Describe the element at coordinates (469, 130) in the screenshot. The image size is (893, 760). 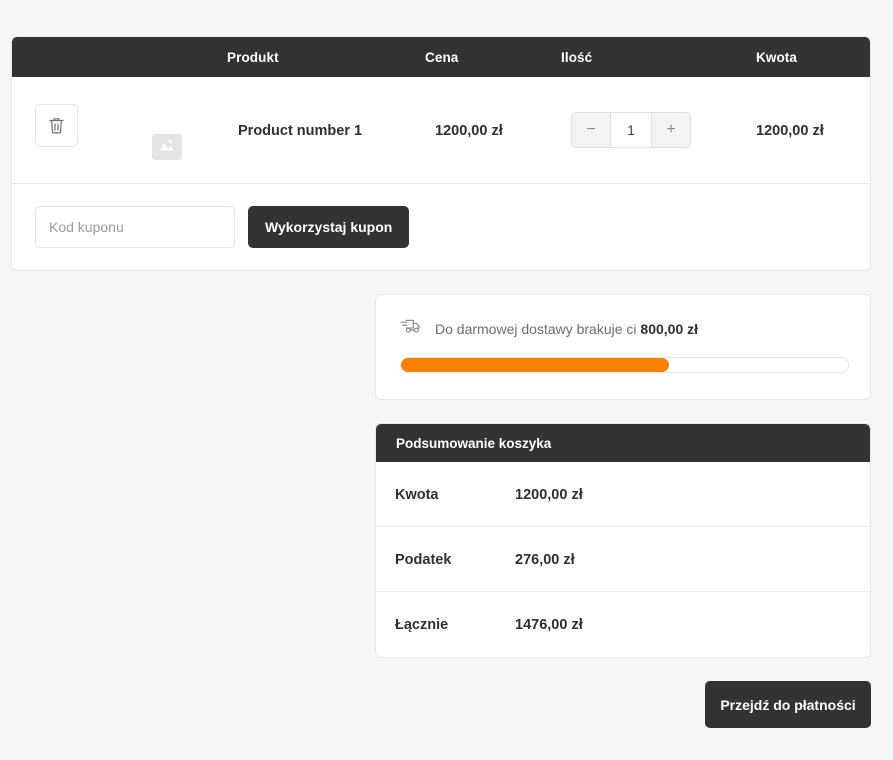
I see `product-price: 1200,00 zł` at that location.